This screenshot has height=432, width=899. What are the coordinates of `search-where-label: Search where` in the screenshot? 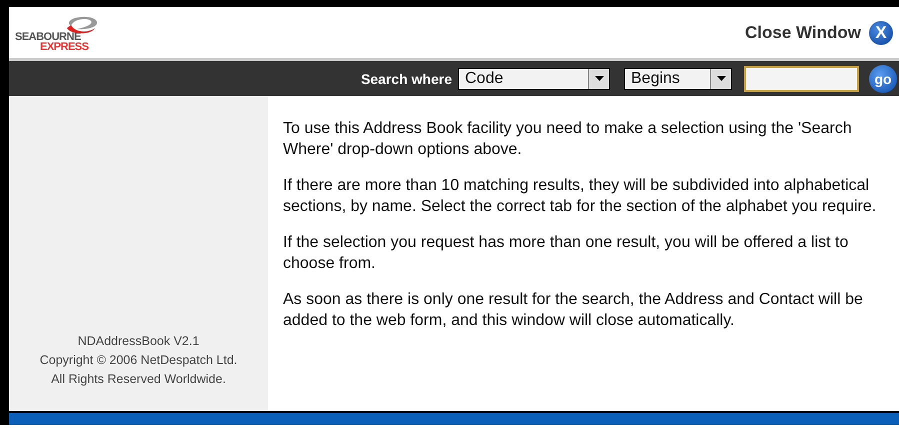 It's located at (406, 78).